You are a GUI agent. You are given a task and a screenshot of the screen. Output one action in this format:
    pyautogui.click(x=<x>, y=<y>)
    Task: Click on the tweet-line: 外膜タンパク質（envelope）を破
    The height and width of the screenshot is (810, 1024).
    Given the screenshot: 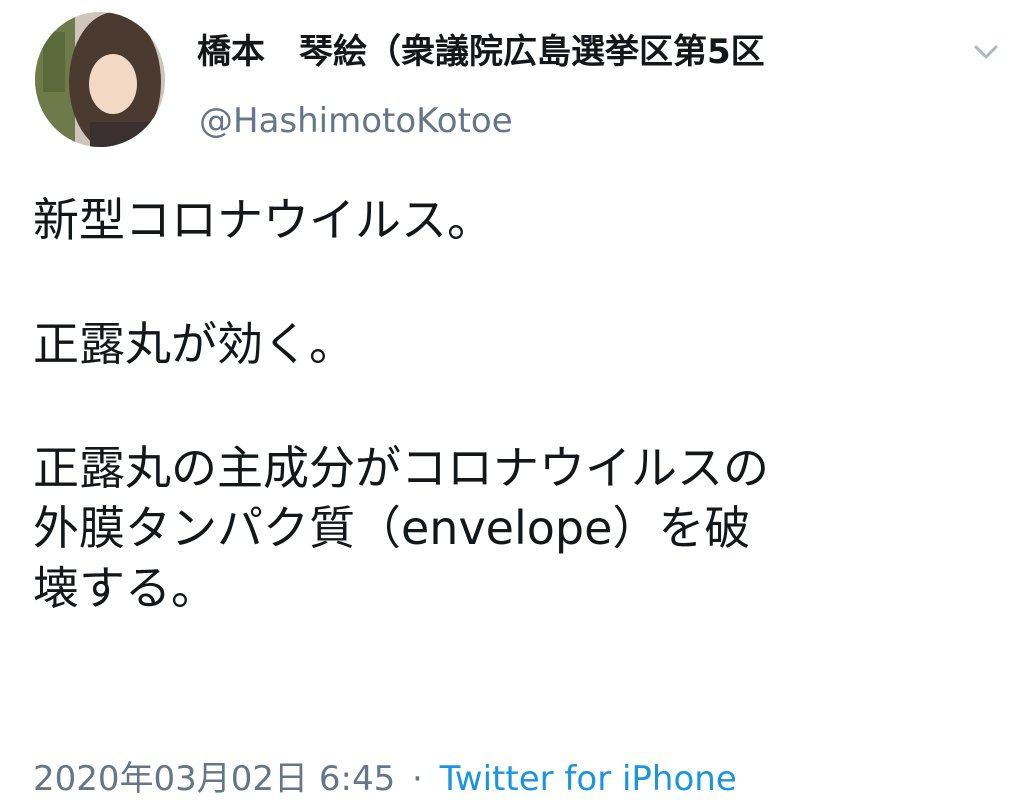 What is the action you would take?
    pyautogui.click(x=392, y=528)
    